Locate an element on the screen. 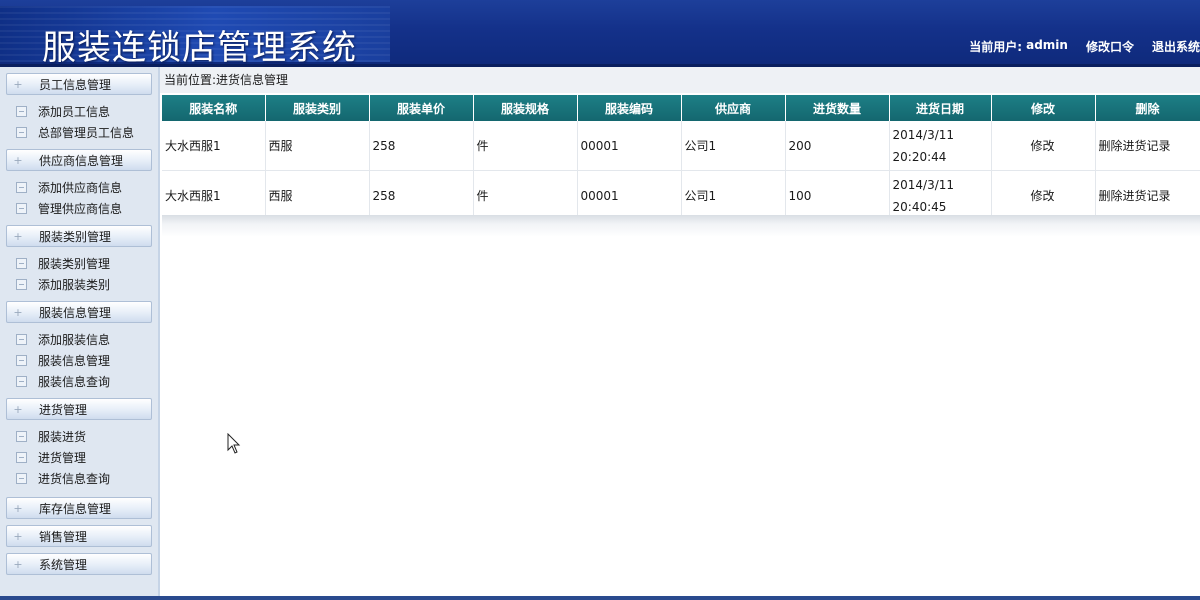 This screenshot has width=1200, height=600. column-header: 服装类别 is located at coordinates (317, 108).